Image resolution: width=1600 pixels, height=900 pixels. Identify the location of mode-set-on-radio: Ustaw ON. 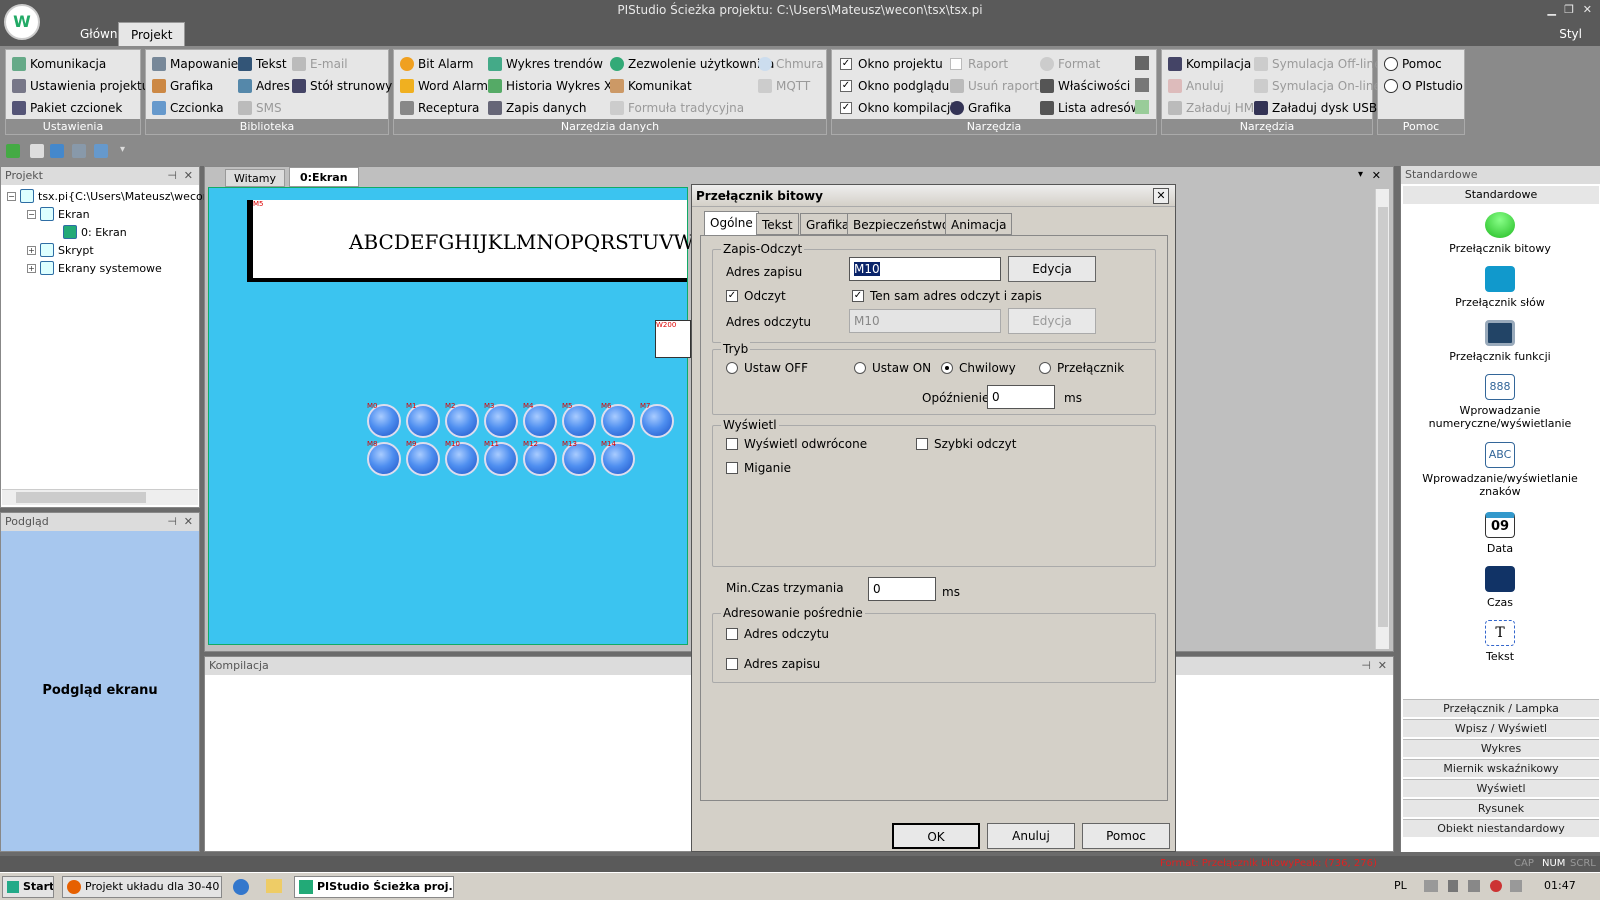
(892, 368).